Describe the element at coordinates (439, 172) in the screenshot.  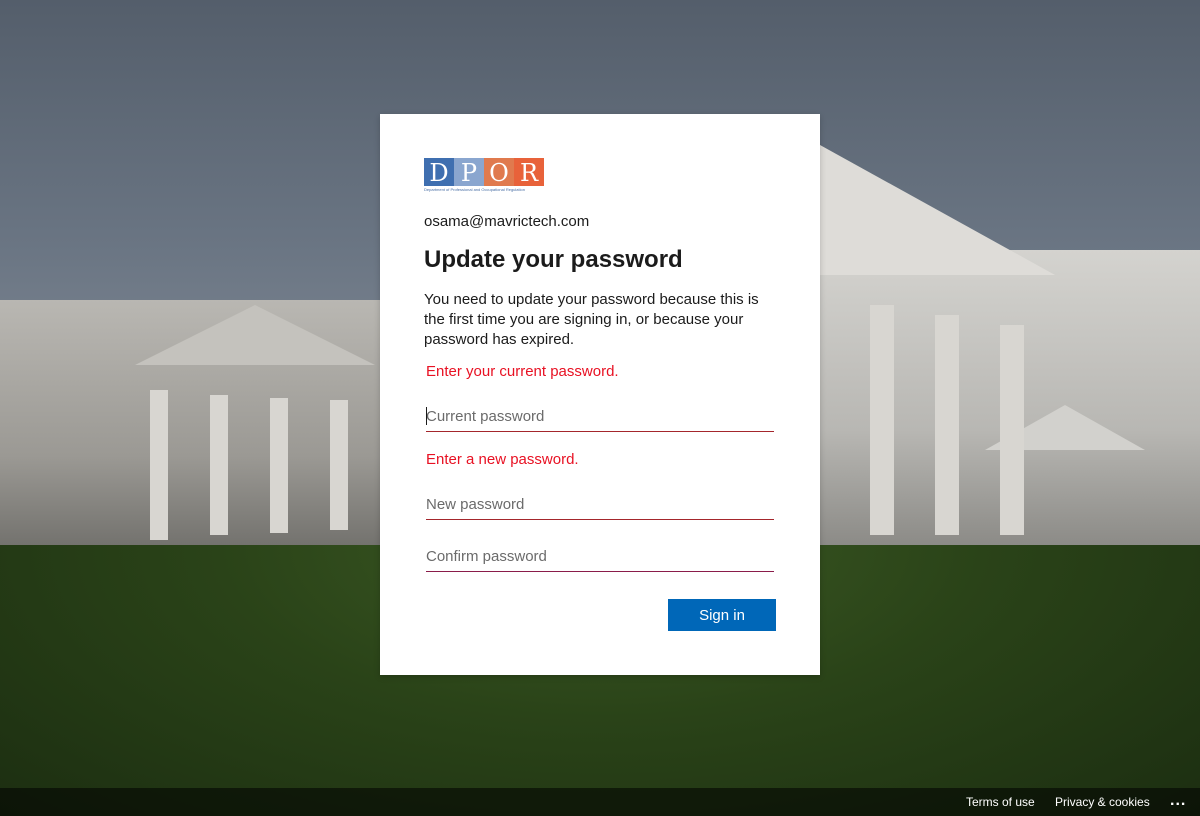
I see `logo-tile-d: D` at that location.